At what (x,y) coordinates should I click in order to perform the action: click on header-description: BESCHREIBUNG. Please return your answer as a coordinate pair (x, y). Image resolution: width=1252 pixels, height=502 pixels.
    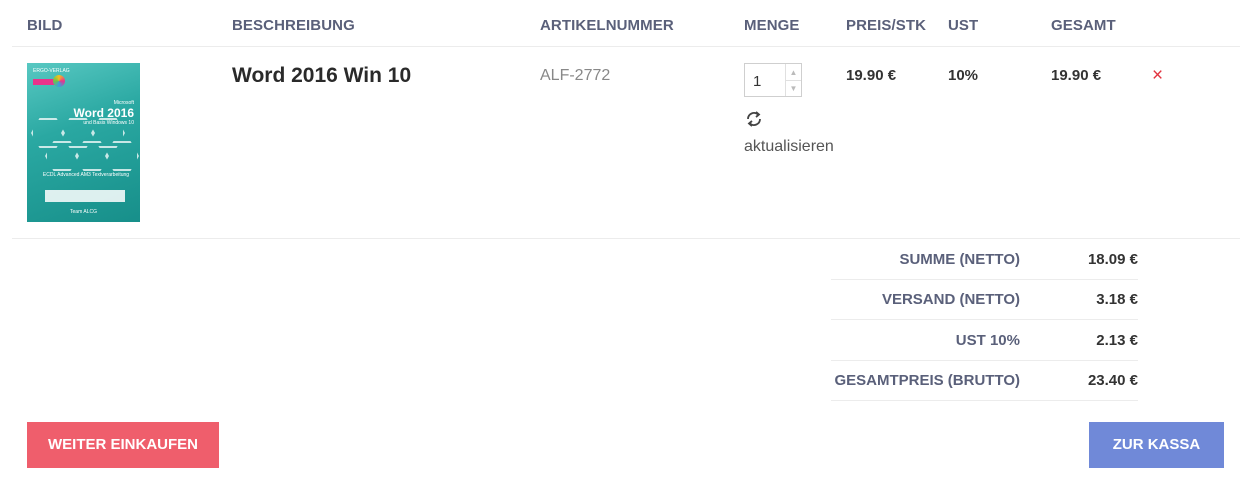
    Looking at the image, I should click on (293, 25).